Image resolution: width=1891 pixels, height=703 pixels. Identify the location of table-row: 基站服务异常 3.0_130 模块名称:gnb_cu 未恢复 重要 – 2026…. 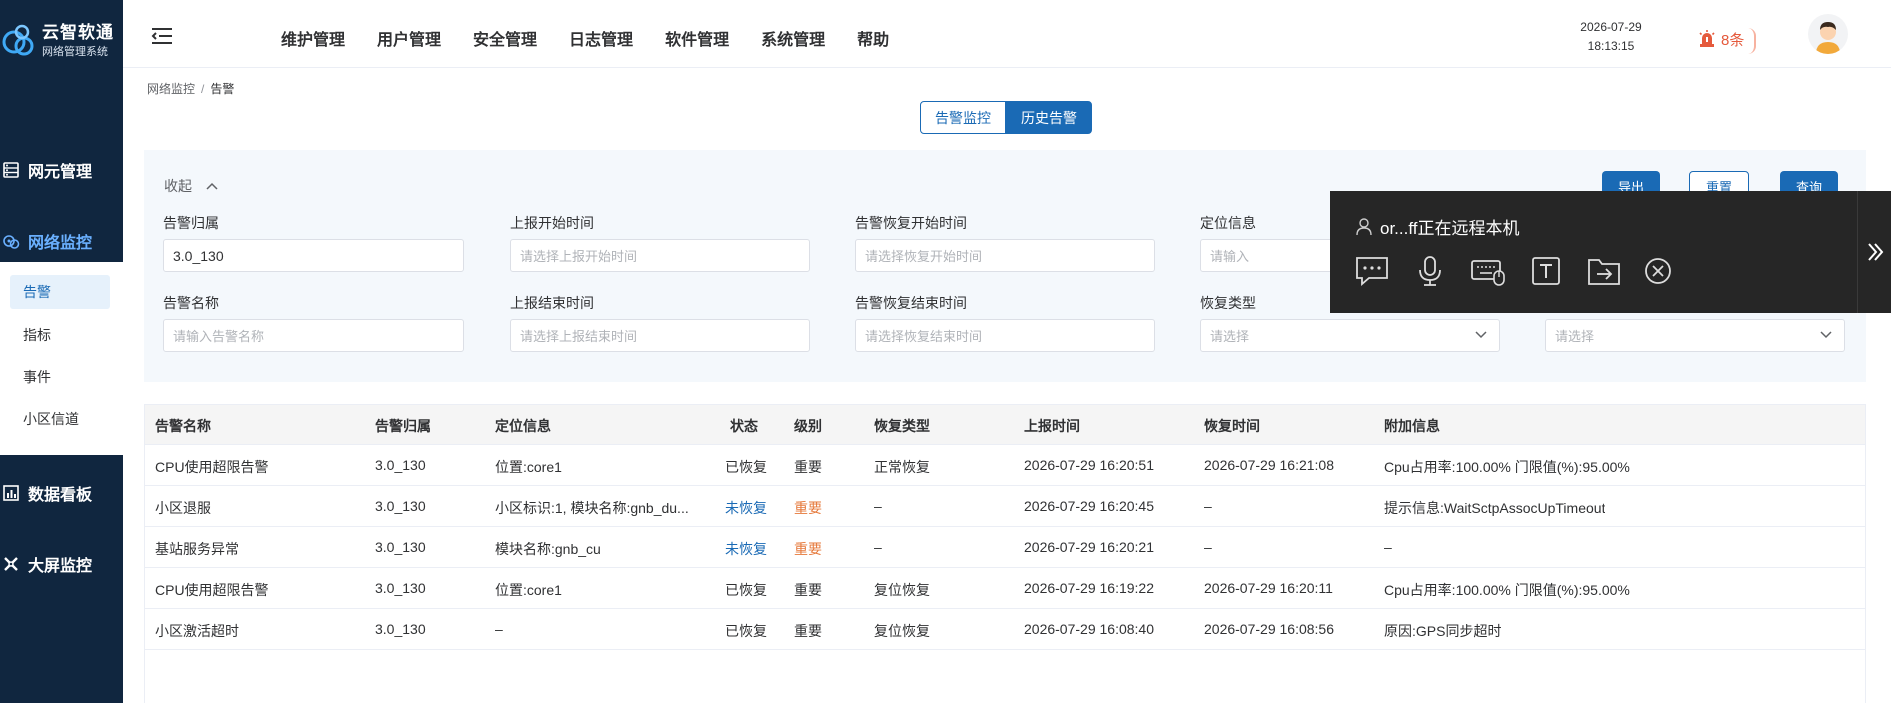
(1005, 547).